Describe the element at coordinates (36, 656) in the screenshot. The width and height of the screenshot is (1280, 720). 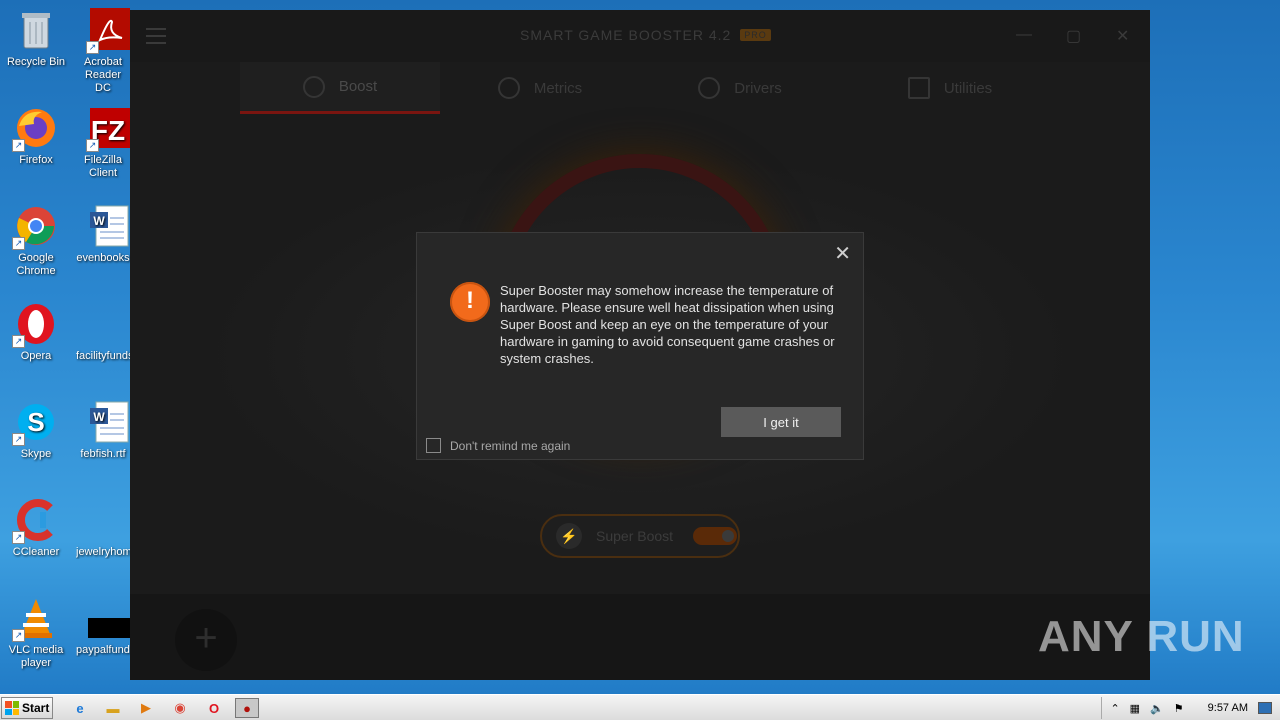
I see `desktop-icon-label: VLC media player` at that location.